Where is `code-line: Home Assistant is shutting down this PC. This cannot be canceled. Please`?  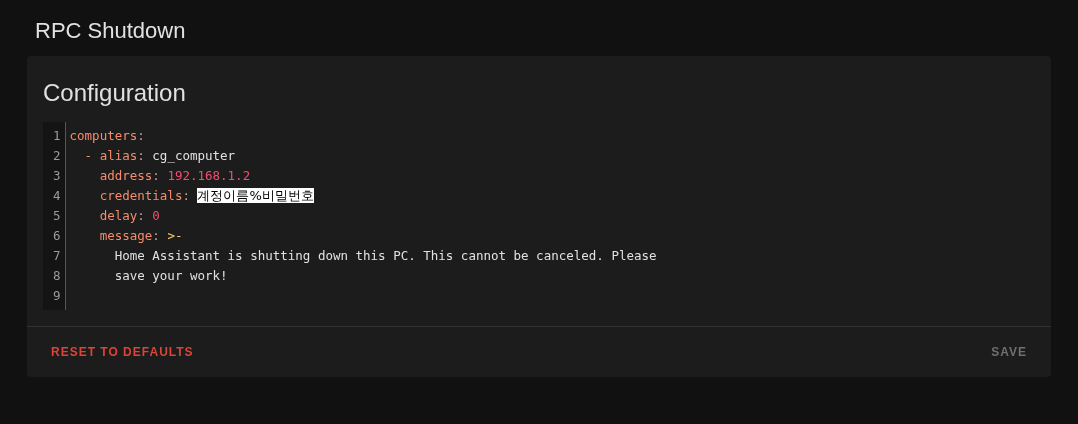
code-line: Home Assistant is shutting down this PC. This cannot be canceled. Please is located at coordinates (385, 255).